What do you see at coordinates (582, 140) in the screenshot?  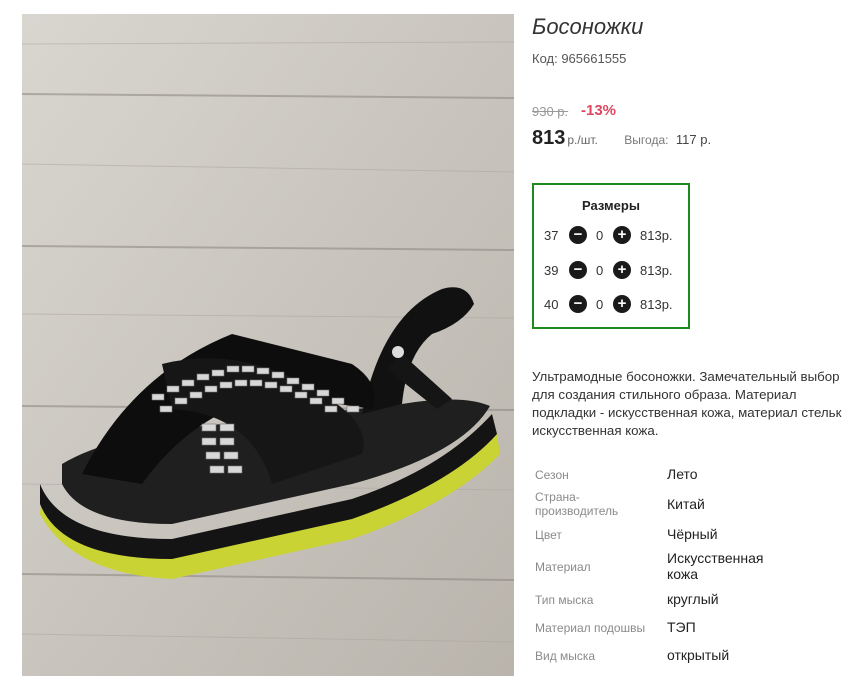 I see `price-unit: р./шт.` at bounding box center [582, 140].